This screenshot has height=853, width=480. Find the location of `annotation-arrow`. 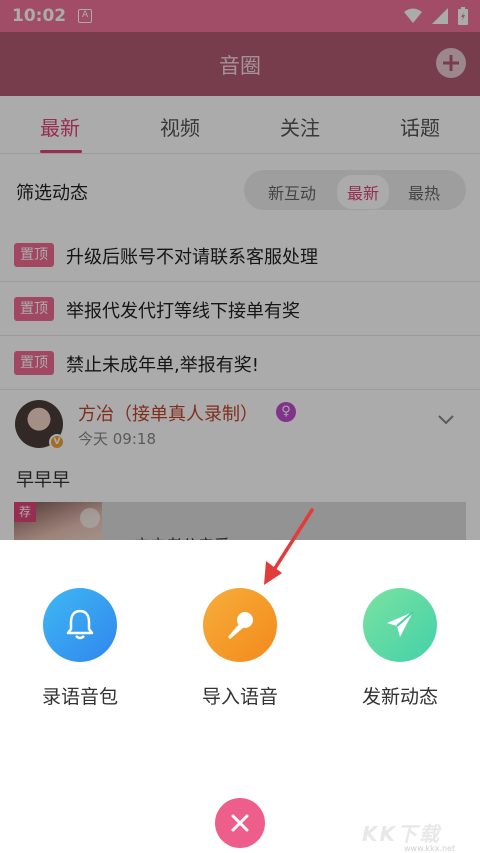

annotation-arrow is located at coordinates (289, 546).